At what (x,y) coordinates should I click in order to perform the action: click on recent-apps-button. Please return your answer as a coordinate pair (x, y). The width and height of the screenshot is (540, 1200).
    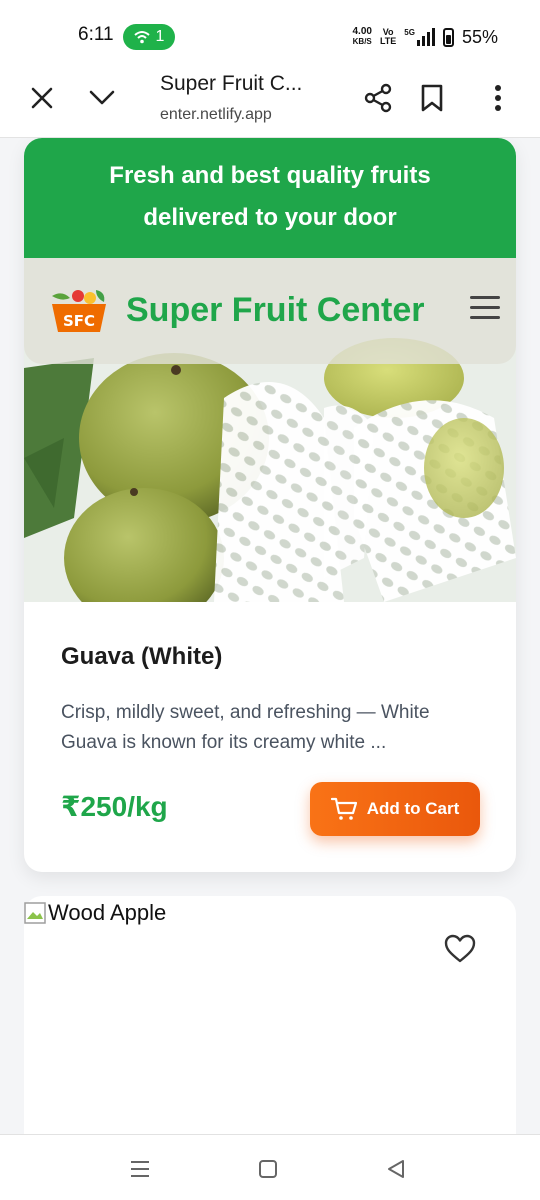
    Looking at the image, I should click on (140, 1169).